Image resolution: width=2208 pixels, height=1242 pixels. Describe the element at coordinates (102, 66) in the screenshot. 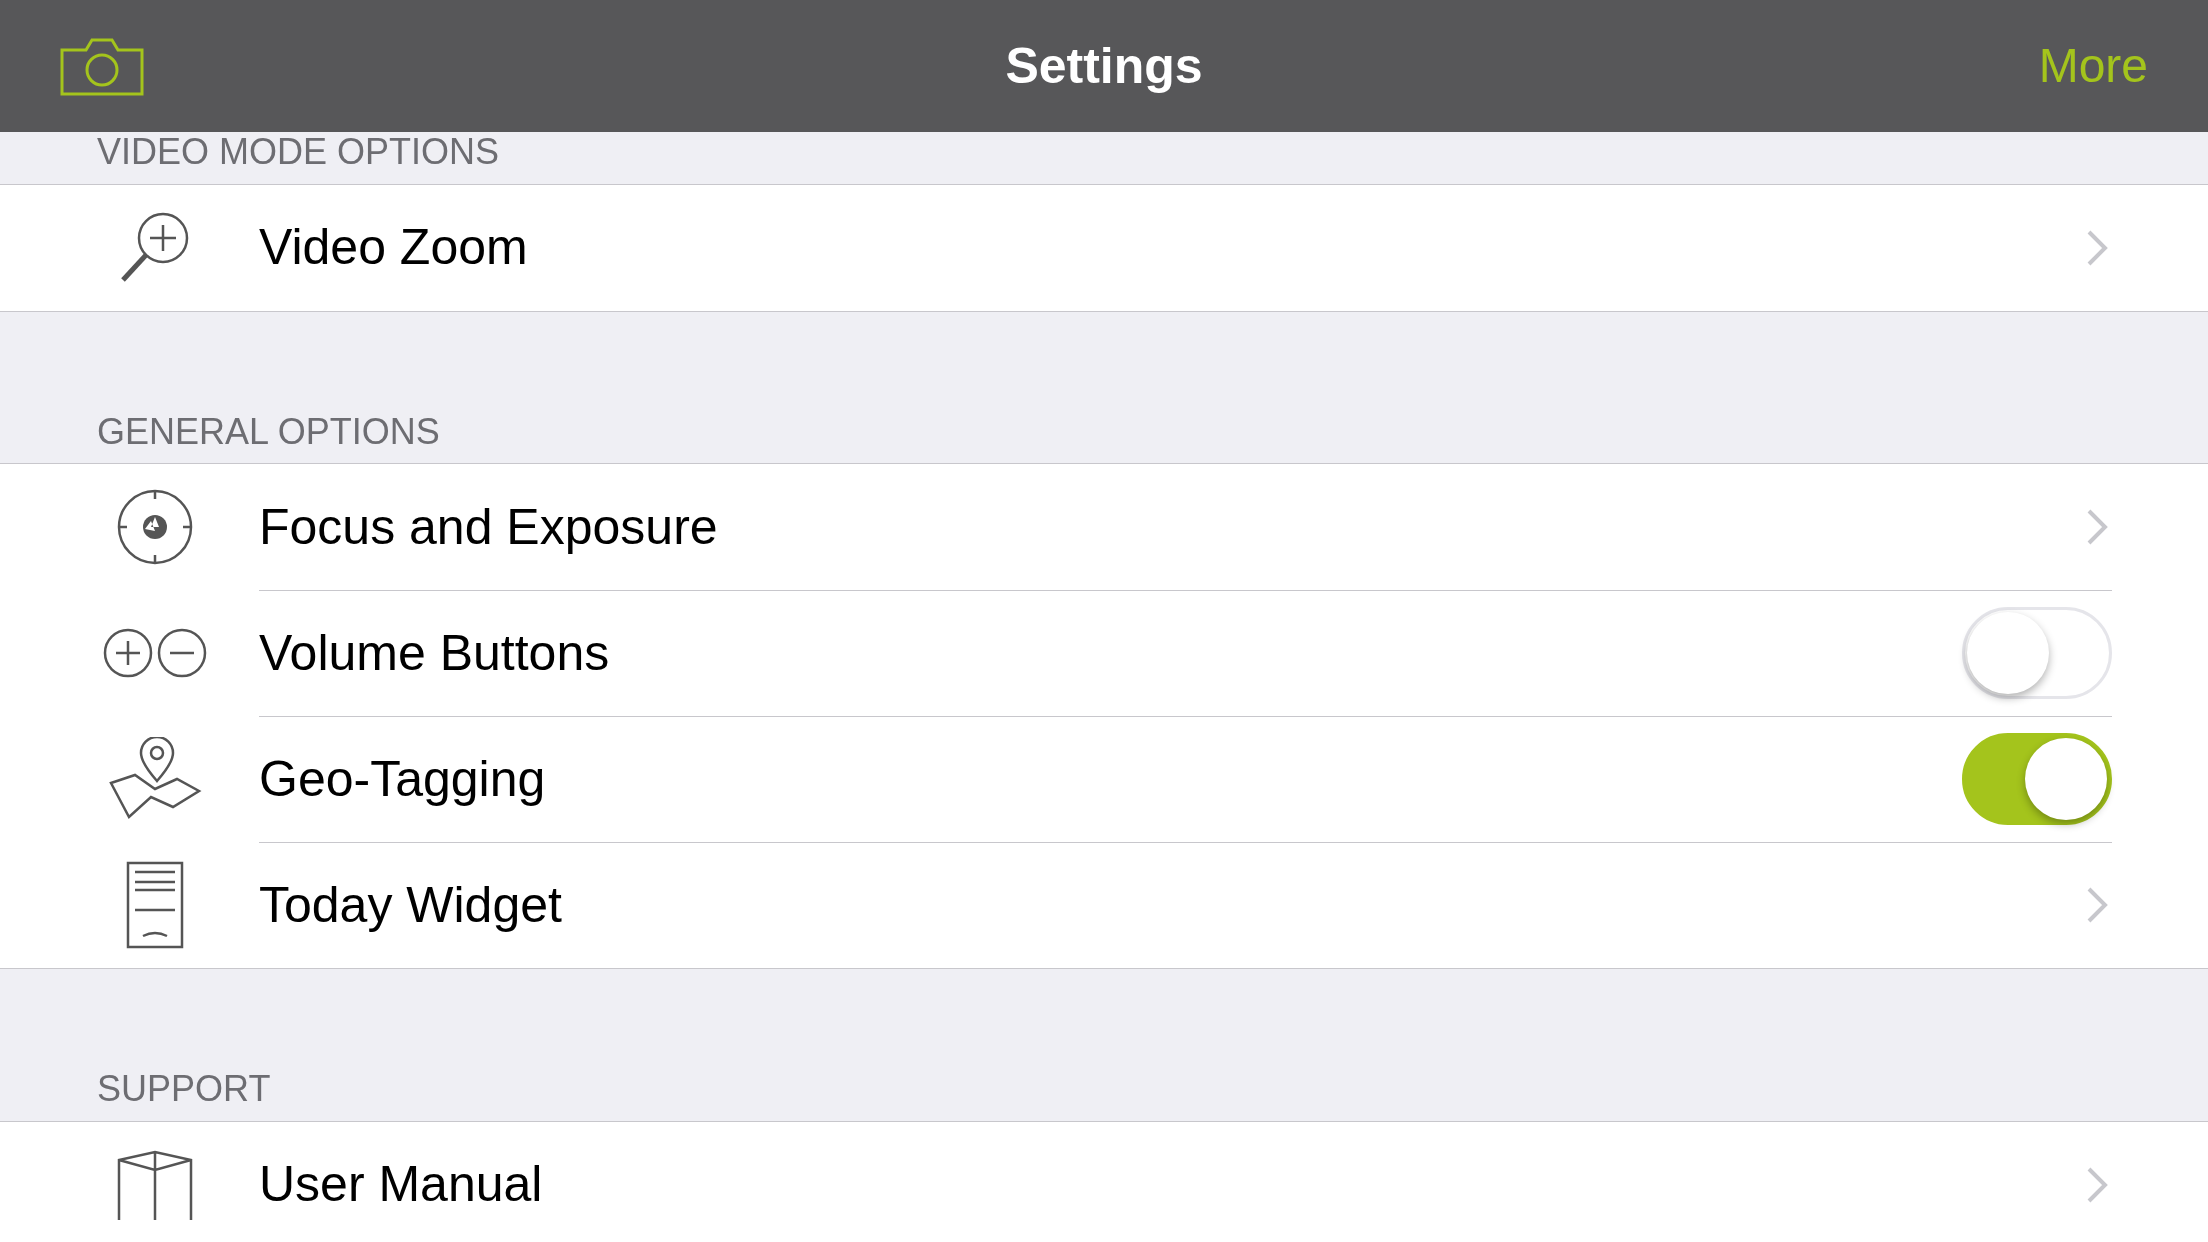

I see `camera-icon` at that location.